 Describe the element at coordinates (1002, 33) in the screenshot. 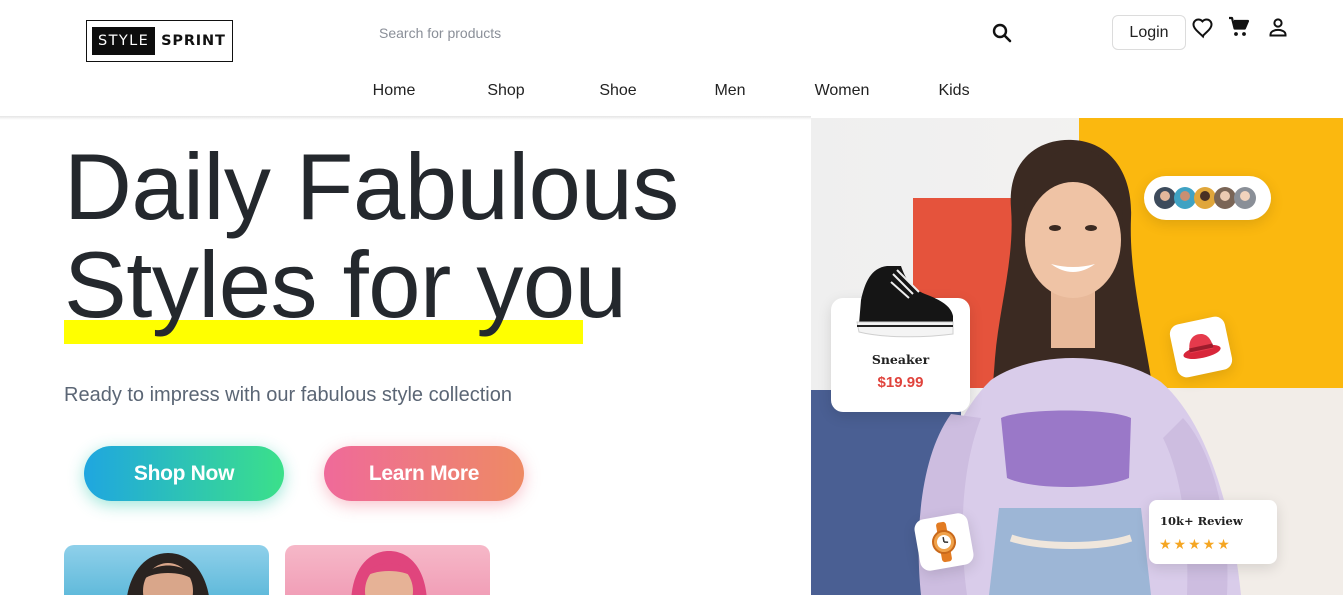

I see `search-icon` at that location.